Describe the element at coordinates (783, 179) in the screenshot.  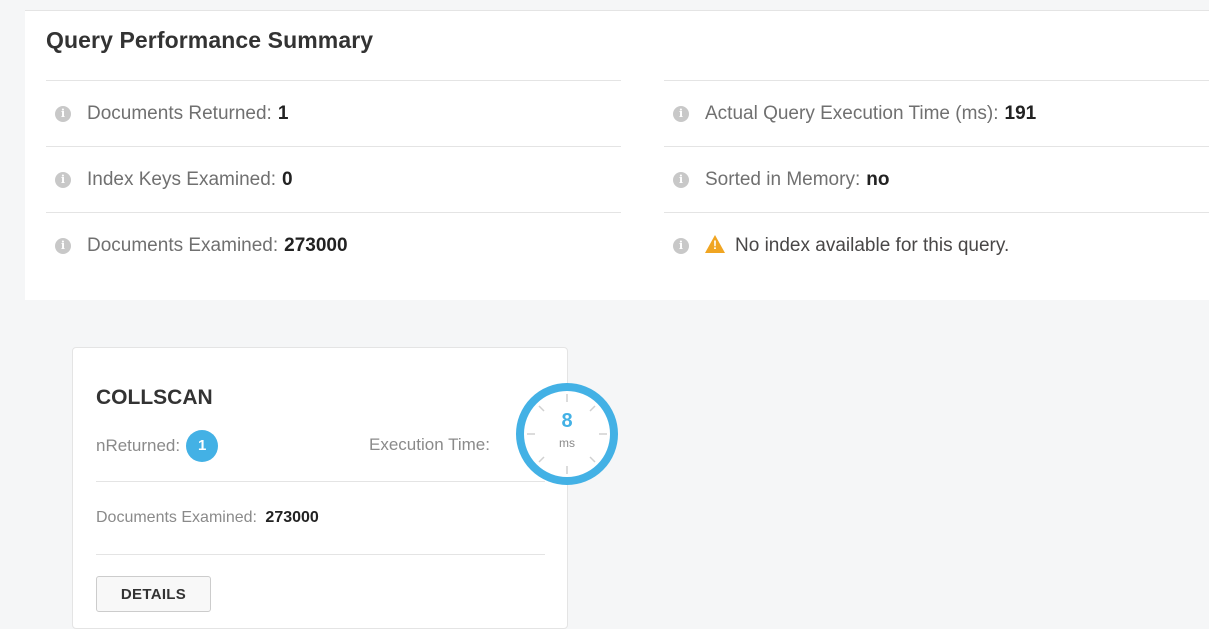
I see `sorted-in-memory-label: Sorted in Memory:` at that location.